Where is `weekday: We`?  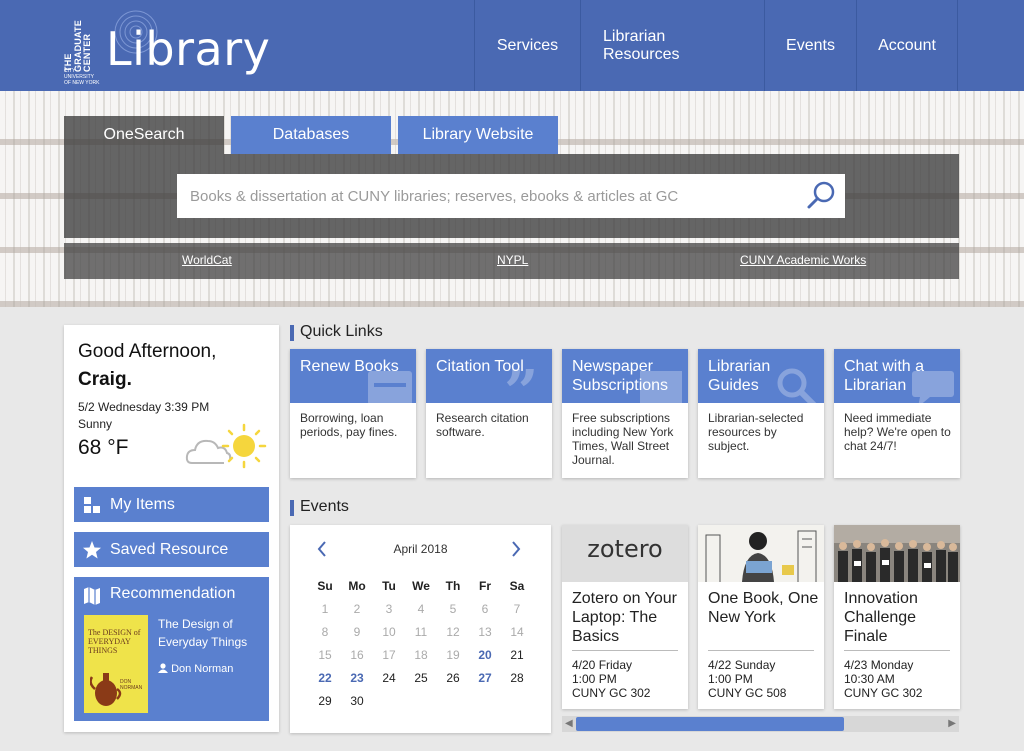
weekday: We is located at coordinates (421, 586).